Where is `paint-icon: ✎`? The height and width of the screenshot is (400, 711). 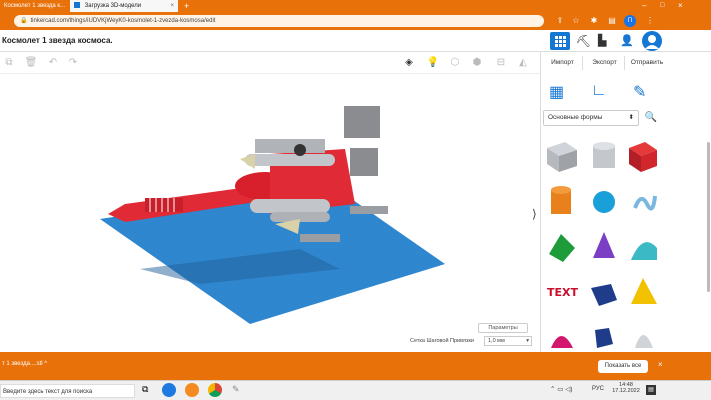 paint-icon: ✎ is located at coordinates (236, 389).